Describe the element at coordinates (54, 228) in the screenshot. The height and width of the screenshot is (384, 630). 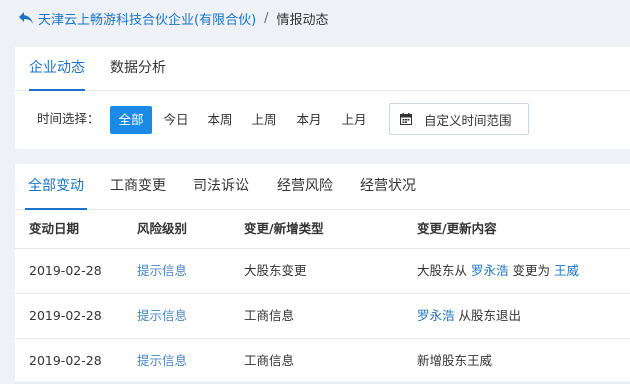
I see `column-header-date: 变动日期` at that location.